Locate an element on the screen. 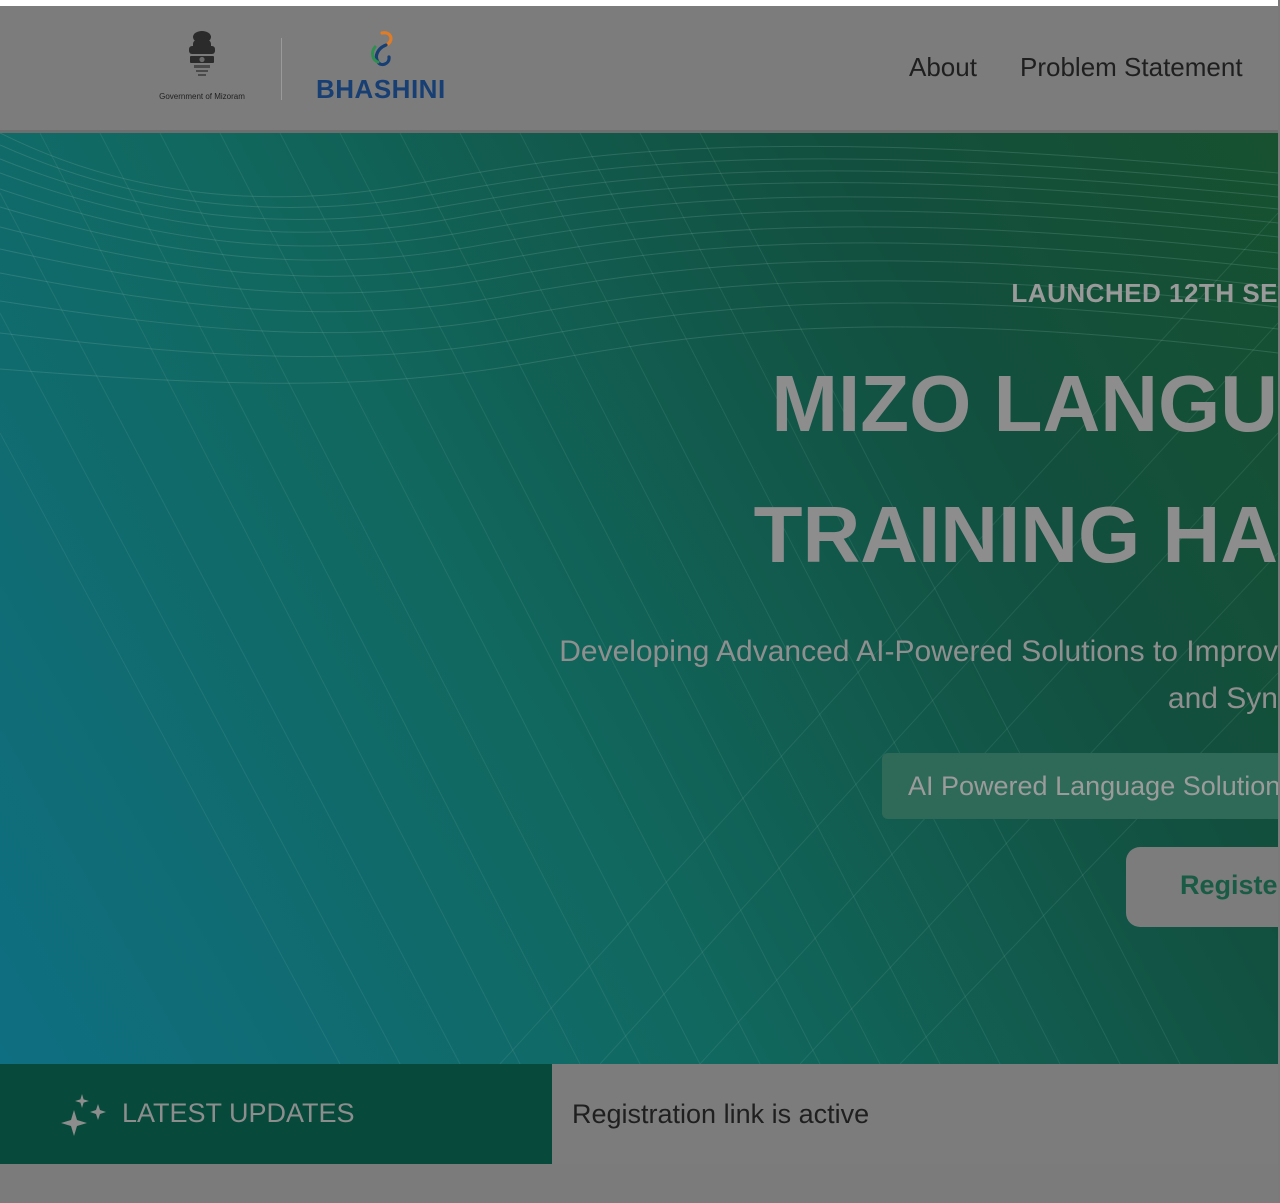 The width and height of the screenshot is (1280, 1203). hero-title-line-1: MIZO LANGU is located at coordinates (1024, 403).